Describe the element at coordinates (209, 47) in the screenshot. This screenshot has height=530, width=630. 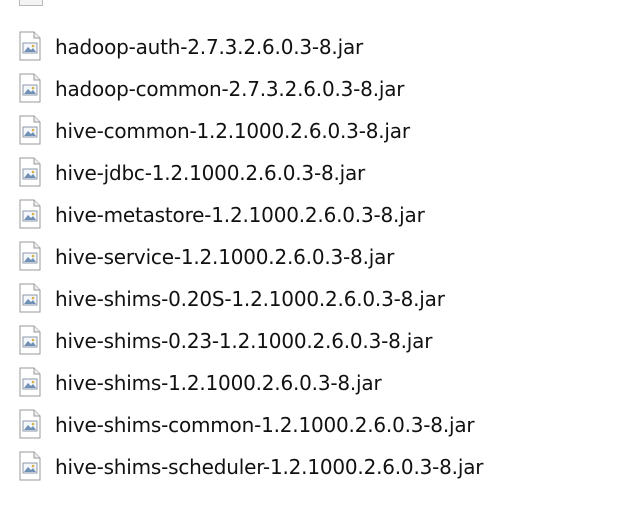
I see `file-name: hadoop-auth-2.7.3.2.6.0.3-8.jar` at that location.